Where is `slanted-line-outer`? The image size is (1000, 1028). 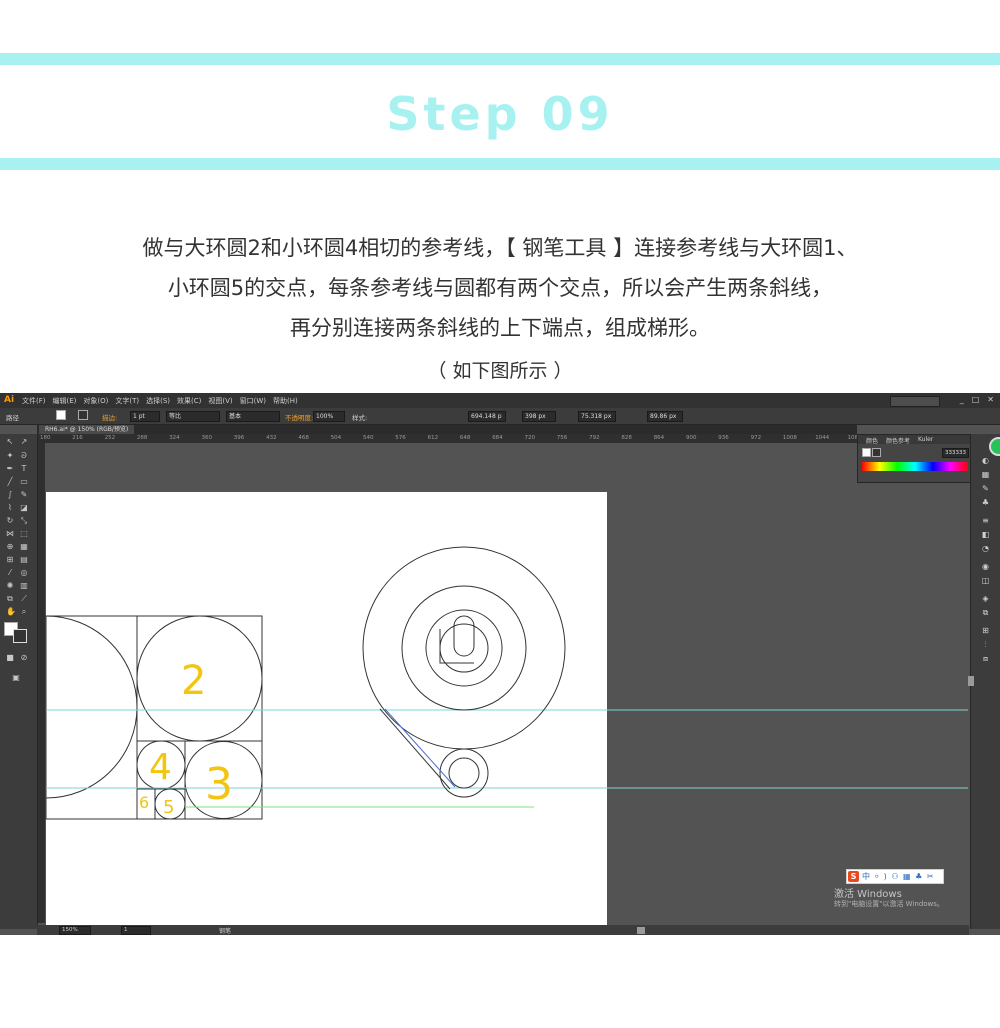
slanted-line-outer is located at coordinates (415, 749).